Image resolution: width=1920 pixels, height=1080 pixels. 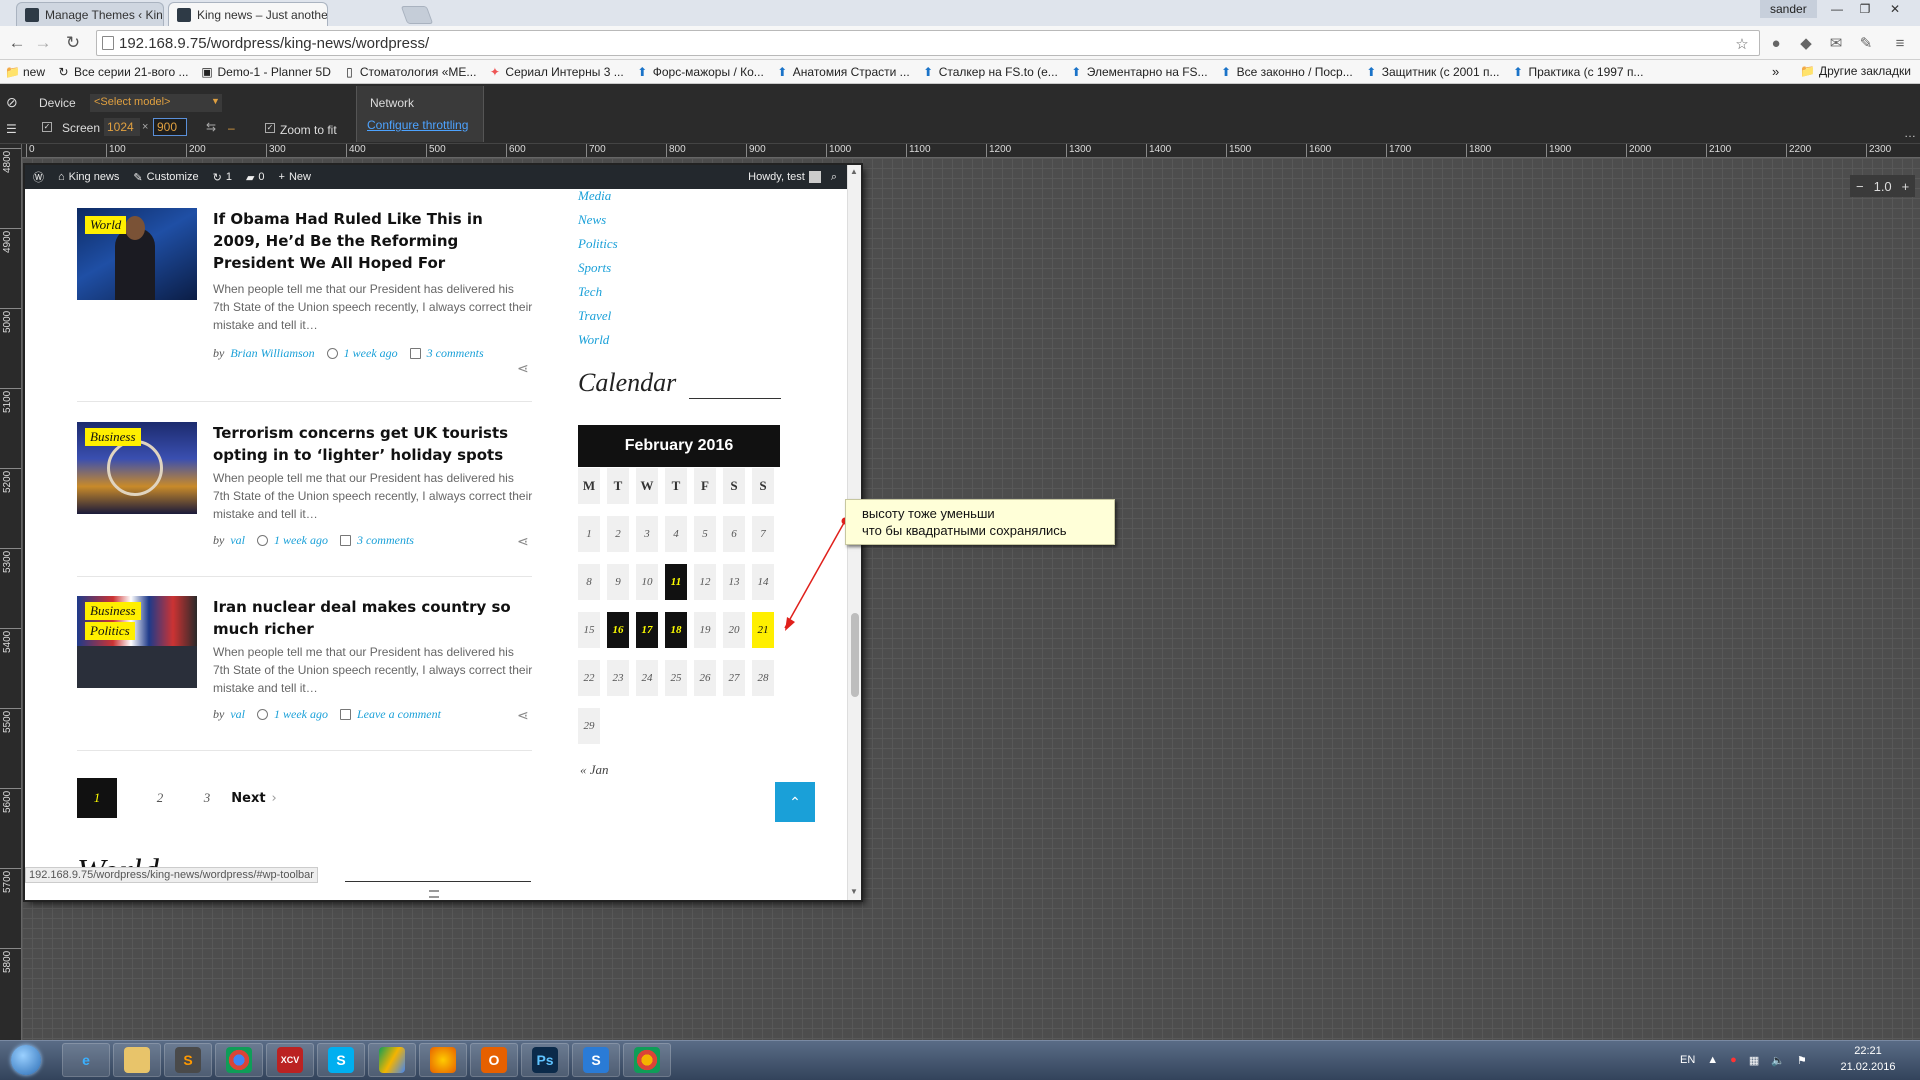 I want to click on scrollbar-thumb, so click(x=855, y=655).